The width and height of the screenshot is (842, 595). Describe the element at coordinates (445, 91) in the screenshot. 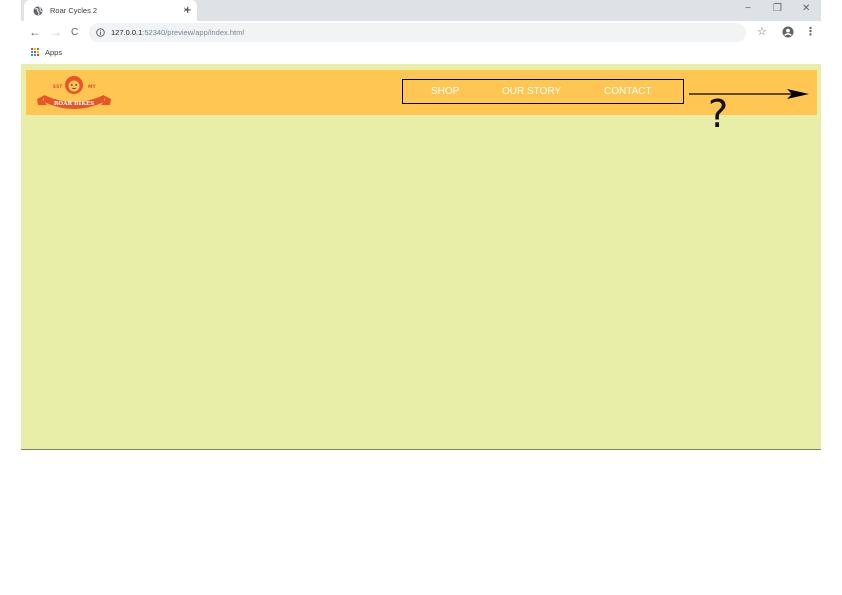

I see `nav-link-shop: SHOP` at that location.